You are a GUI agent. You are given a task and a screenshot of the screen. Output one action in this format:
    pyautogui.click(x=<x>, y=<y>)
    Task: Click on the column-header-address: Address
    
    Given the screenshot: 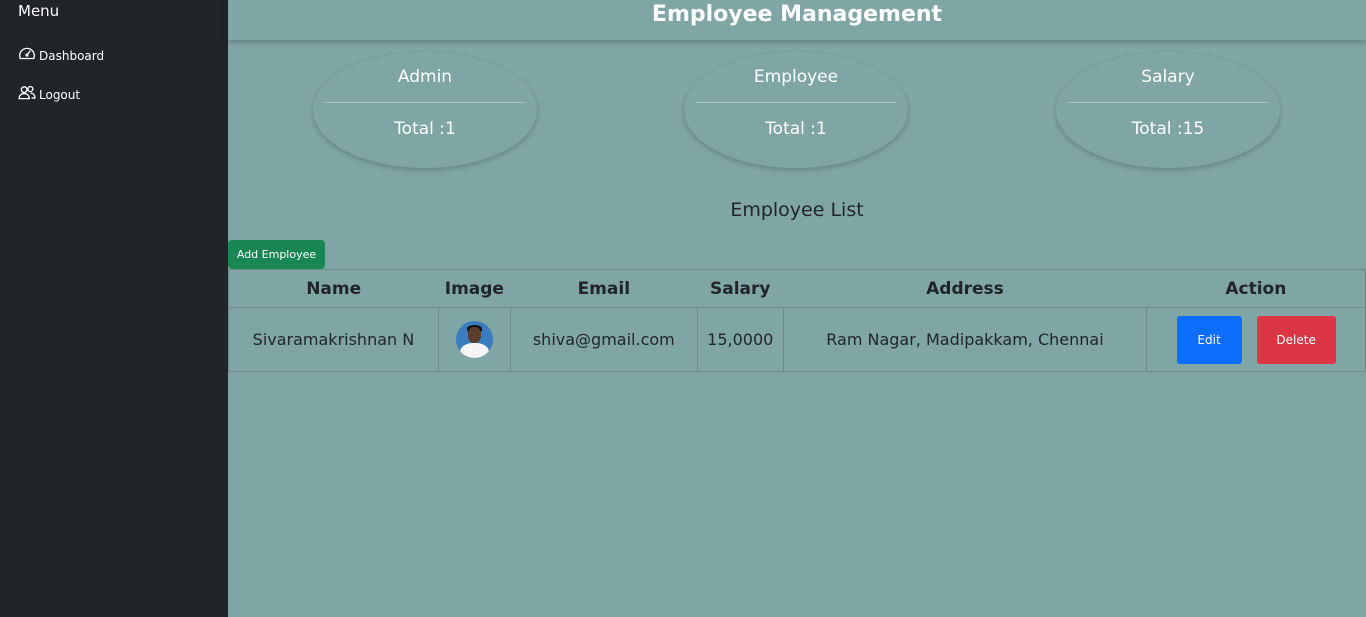 What is the action you would take?
    pyautogui.click(x=965, y=288)
    